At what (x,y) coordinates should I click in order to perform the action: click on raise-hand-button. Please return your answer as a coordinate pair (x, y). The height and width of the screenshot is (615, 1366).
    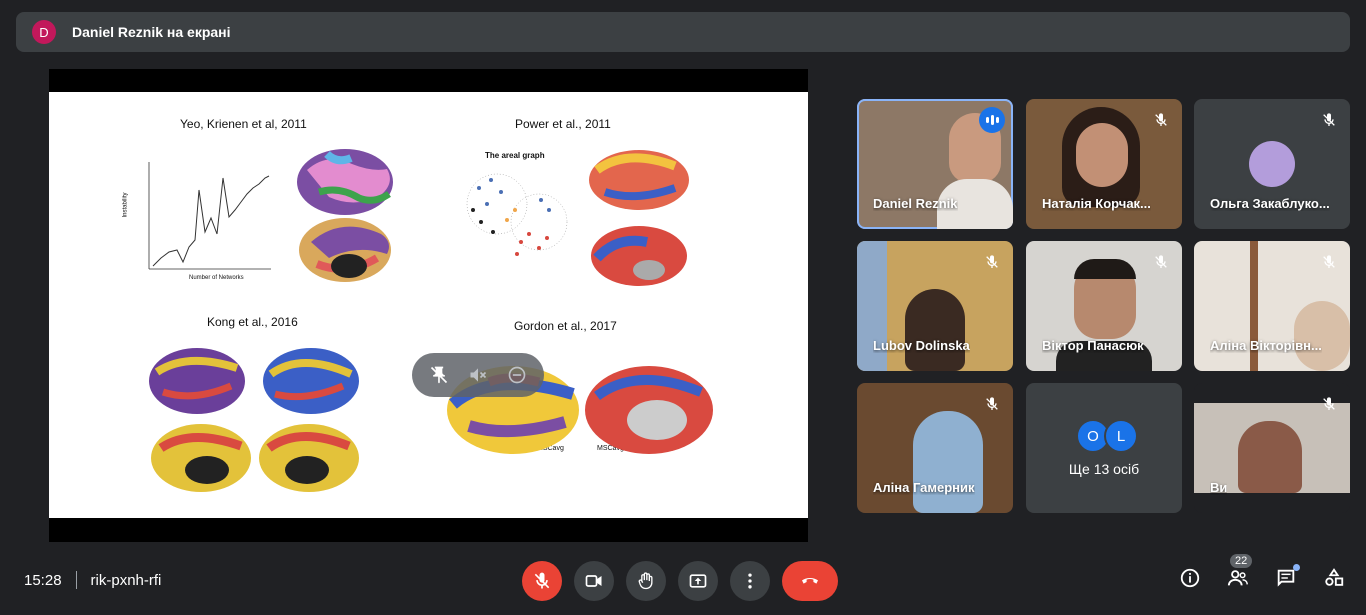
    Looking at the image, I should click on (646, 581).